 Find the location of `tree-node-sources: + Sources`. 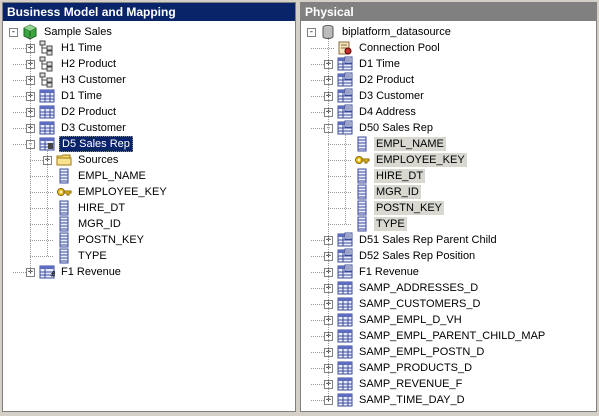

tree-node-sources: + Sources is located at coordinates (81, 160).